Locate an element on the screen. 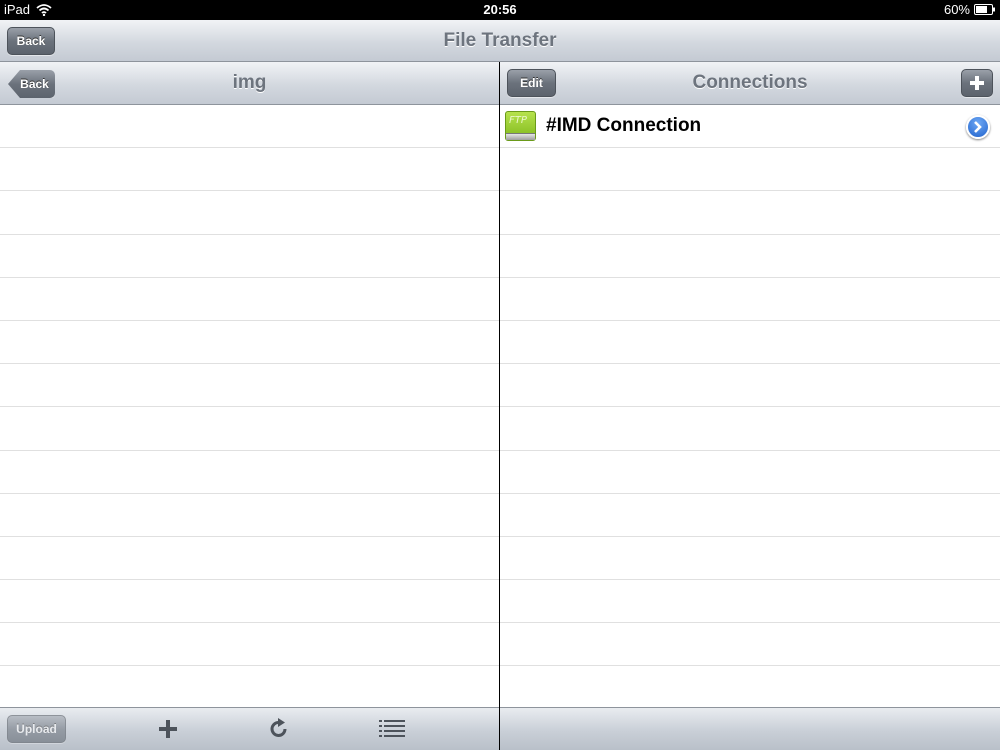 This screenshot has width=1000, height=750. main-toolbar: Back File Transfer is located at coordinates (500, 41).